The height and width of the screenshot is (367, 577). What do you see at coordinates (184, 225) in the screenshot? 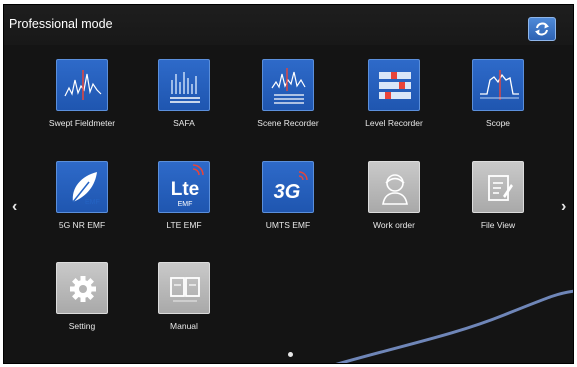
I see `app-label: LTE EMF` at bounding box center [184, 225].